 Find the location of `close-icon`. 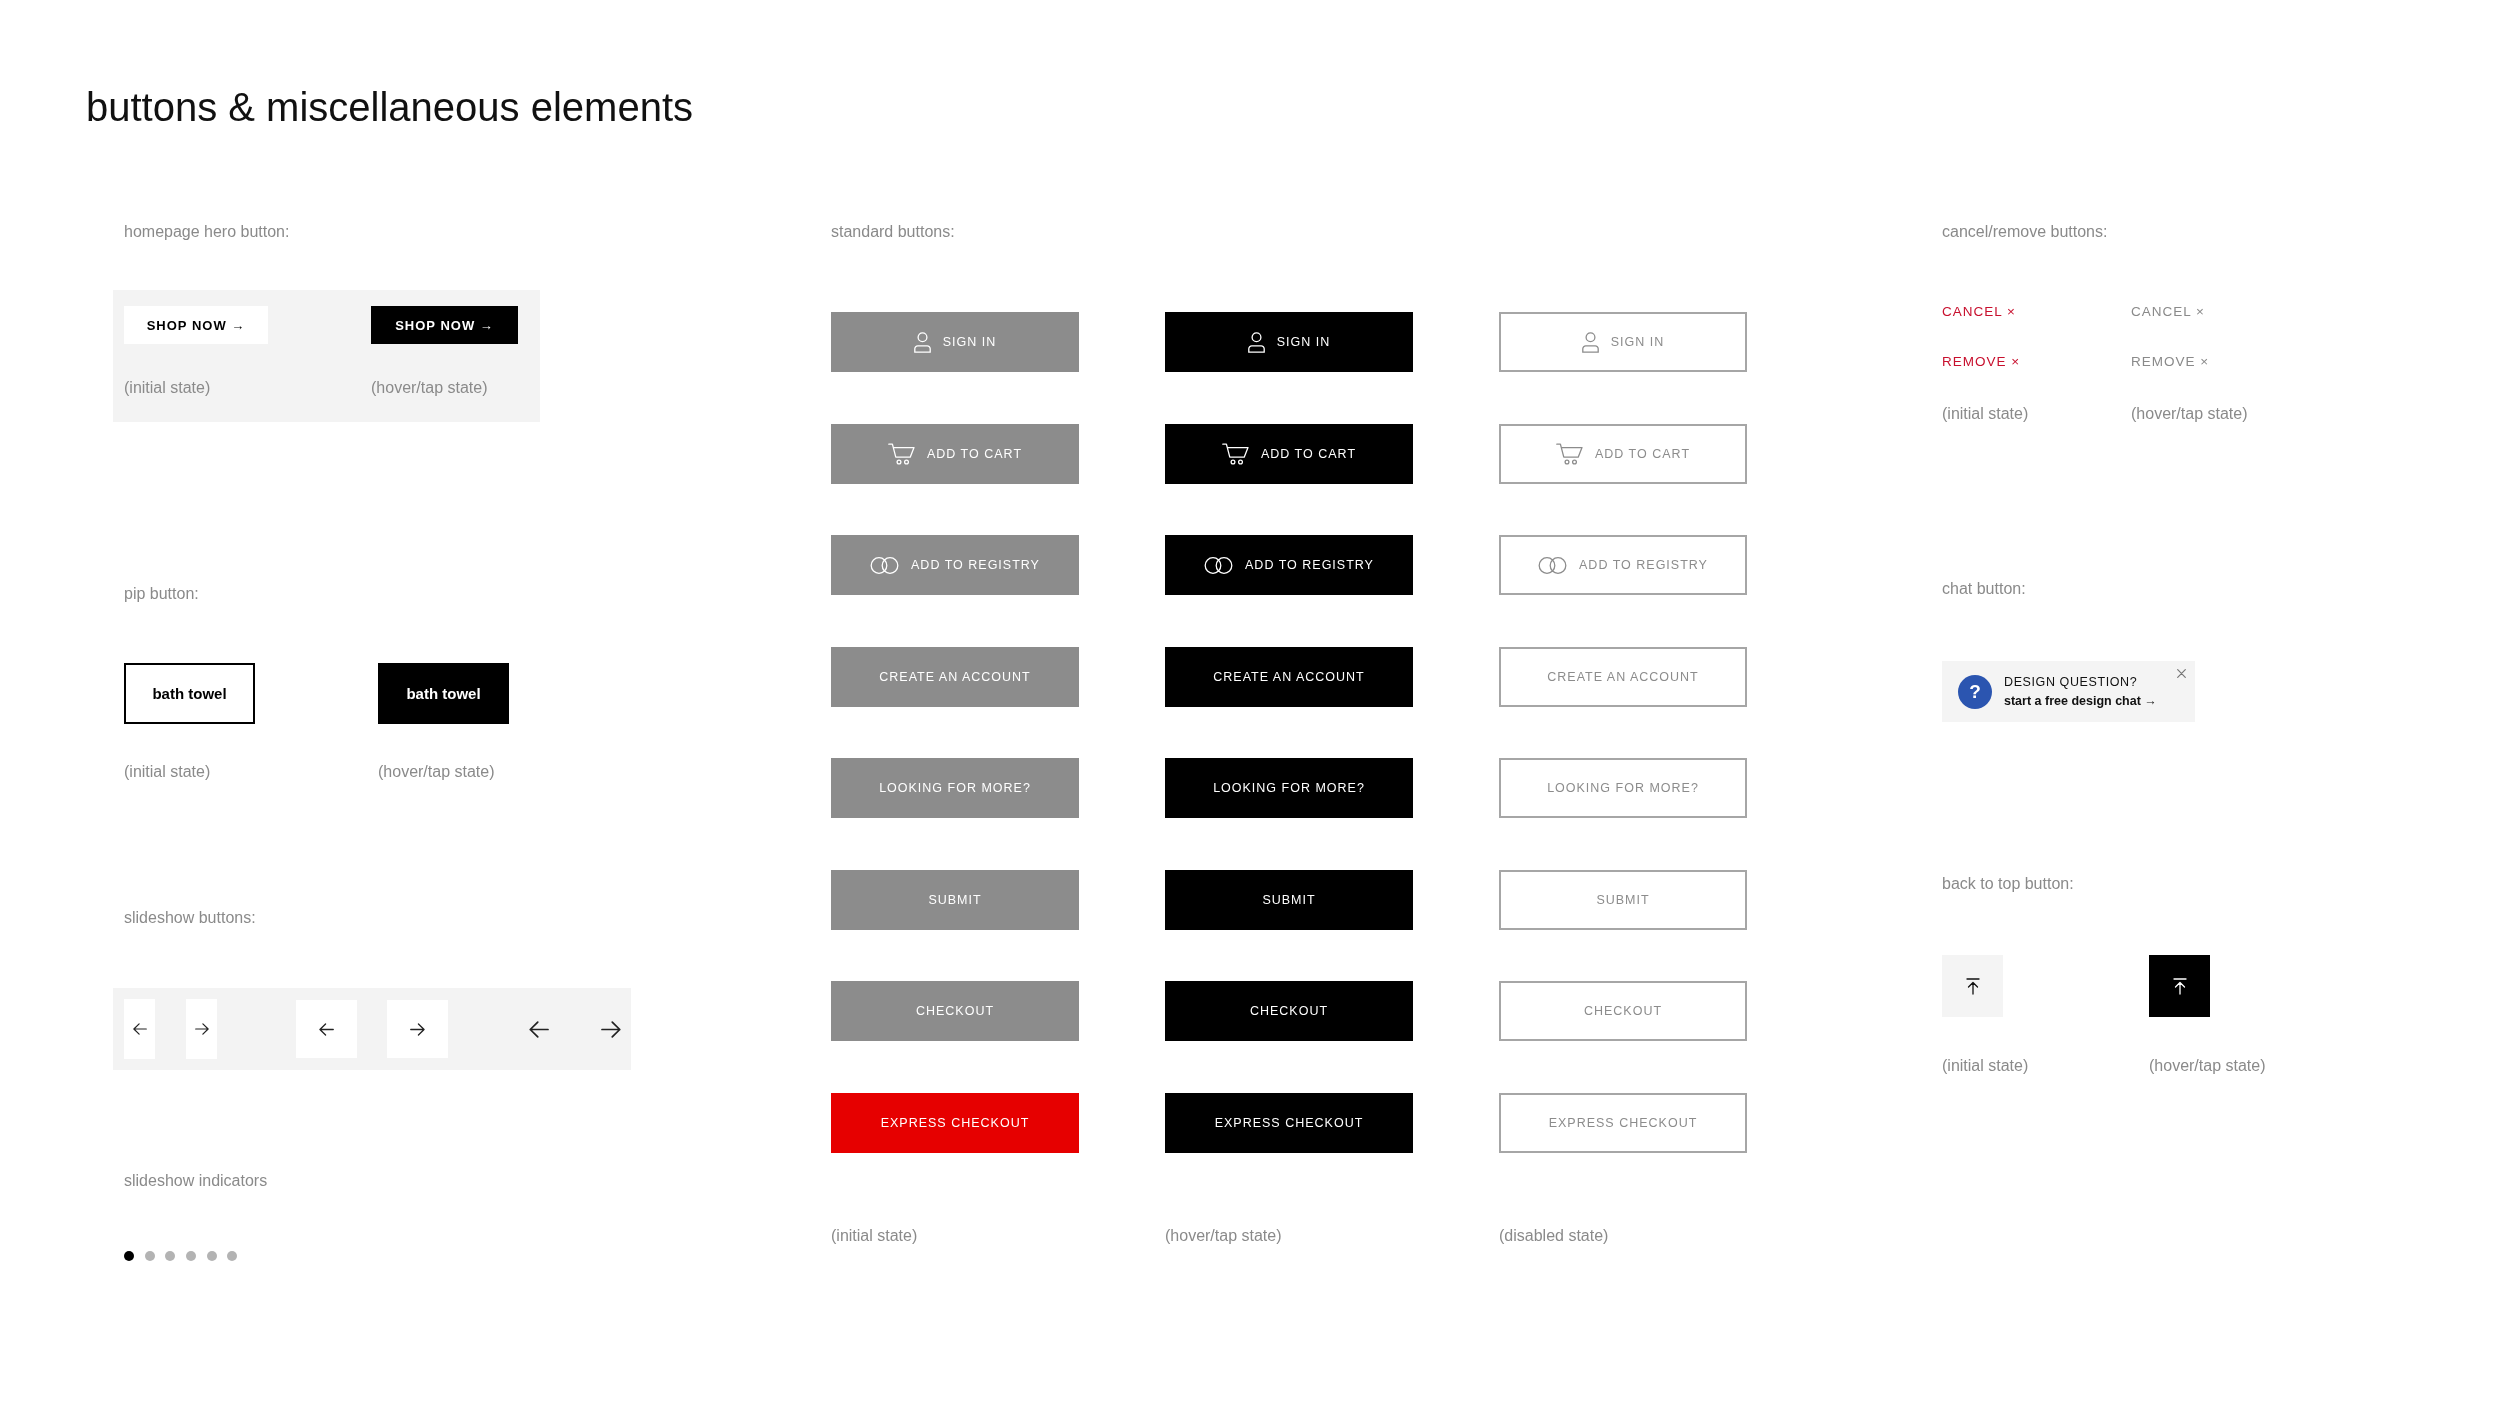

close-icon is located at coordinates (2181, 673).